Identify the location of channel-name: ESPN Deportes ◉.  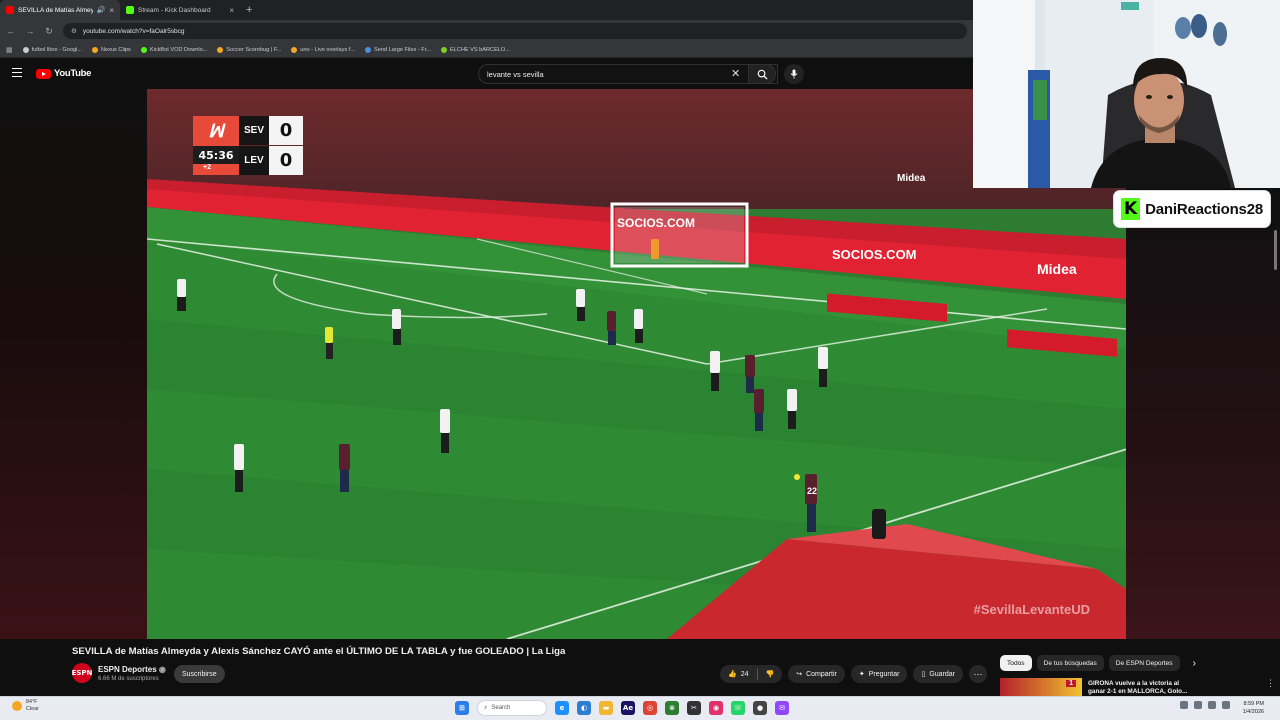
(132, 669).